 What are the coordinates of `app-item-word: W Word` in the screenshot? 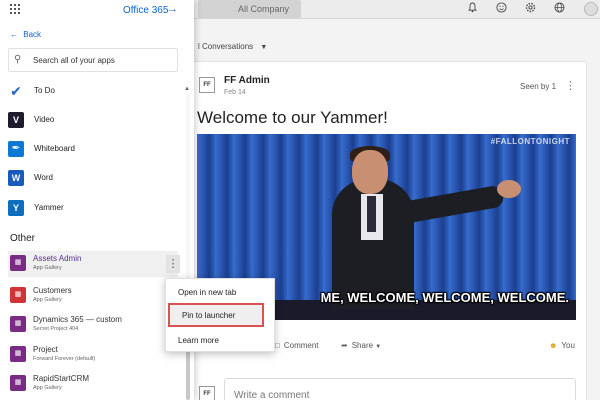 It's located at (93, 178).